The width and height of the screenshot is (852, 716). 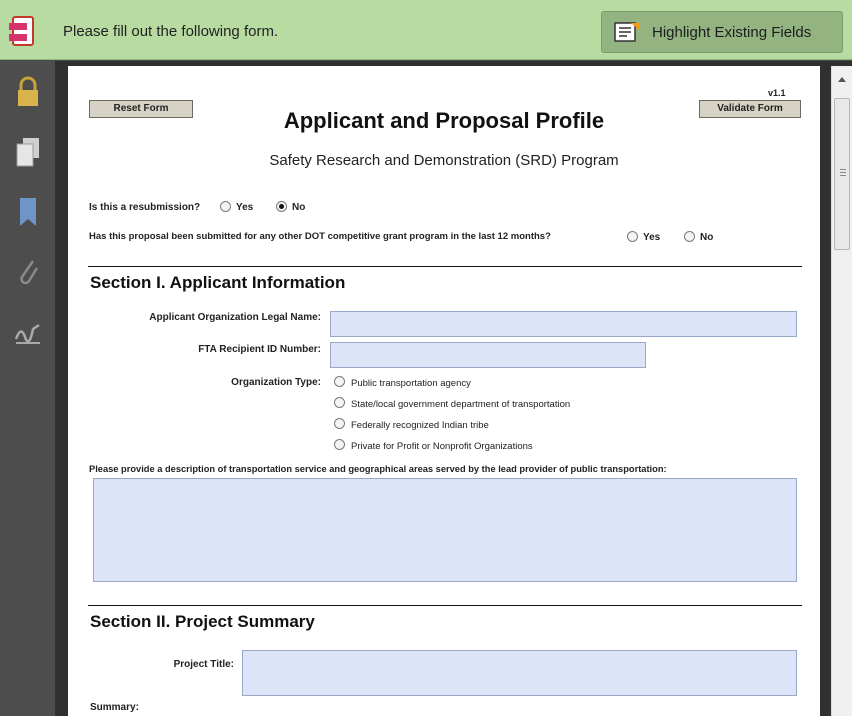 What do you see at coordinates (171, 31) in the screenshot?
I see `notification-message: Please fill out the following form.` at bounding box center [171, 31].